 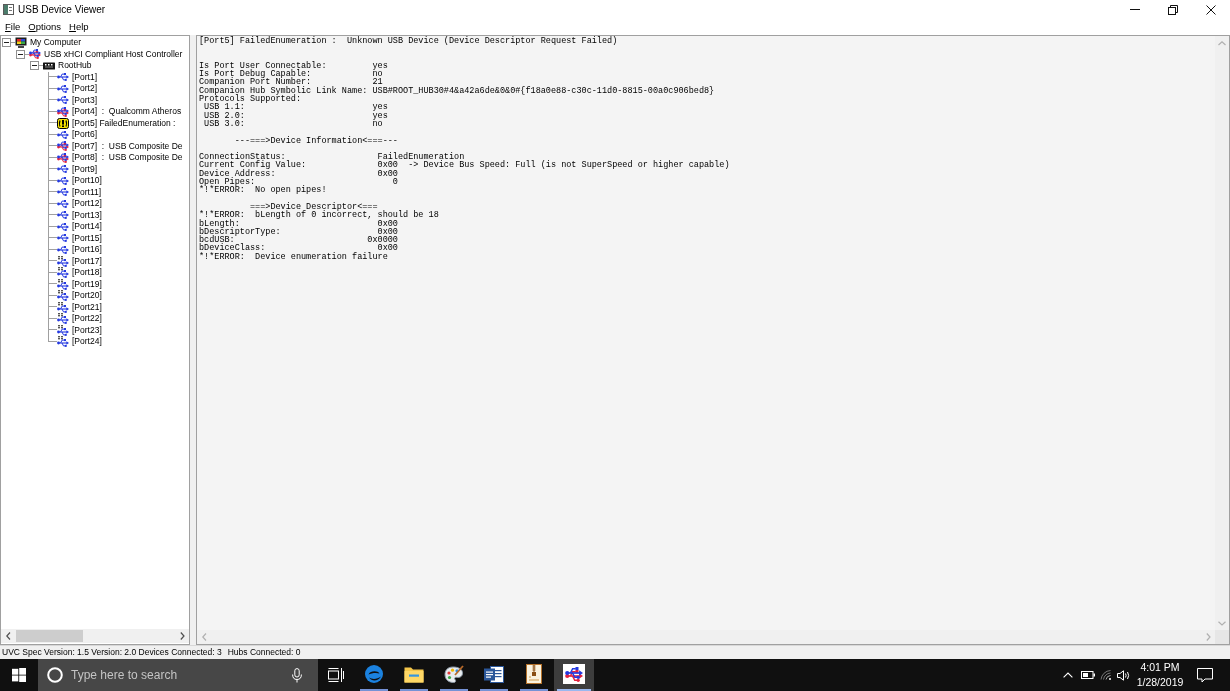 What do you see at coordinates (297, 675) in the screenshot?
I see `microphone-icon` at bounding box center [297, 675].